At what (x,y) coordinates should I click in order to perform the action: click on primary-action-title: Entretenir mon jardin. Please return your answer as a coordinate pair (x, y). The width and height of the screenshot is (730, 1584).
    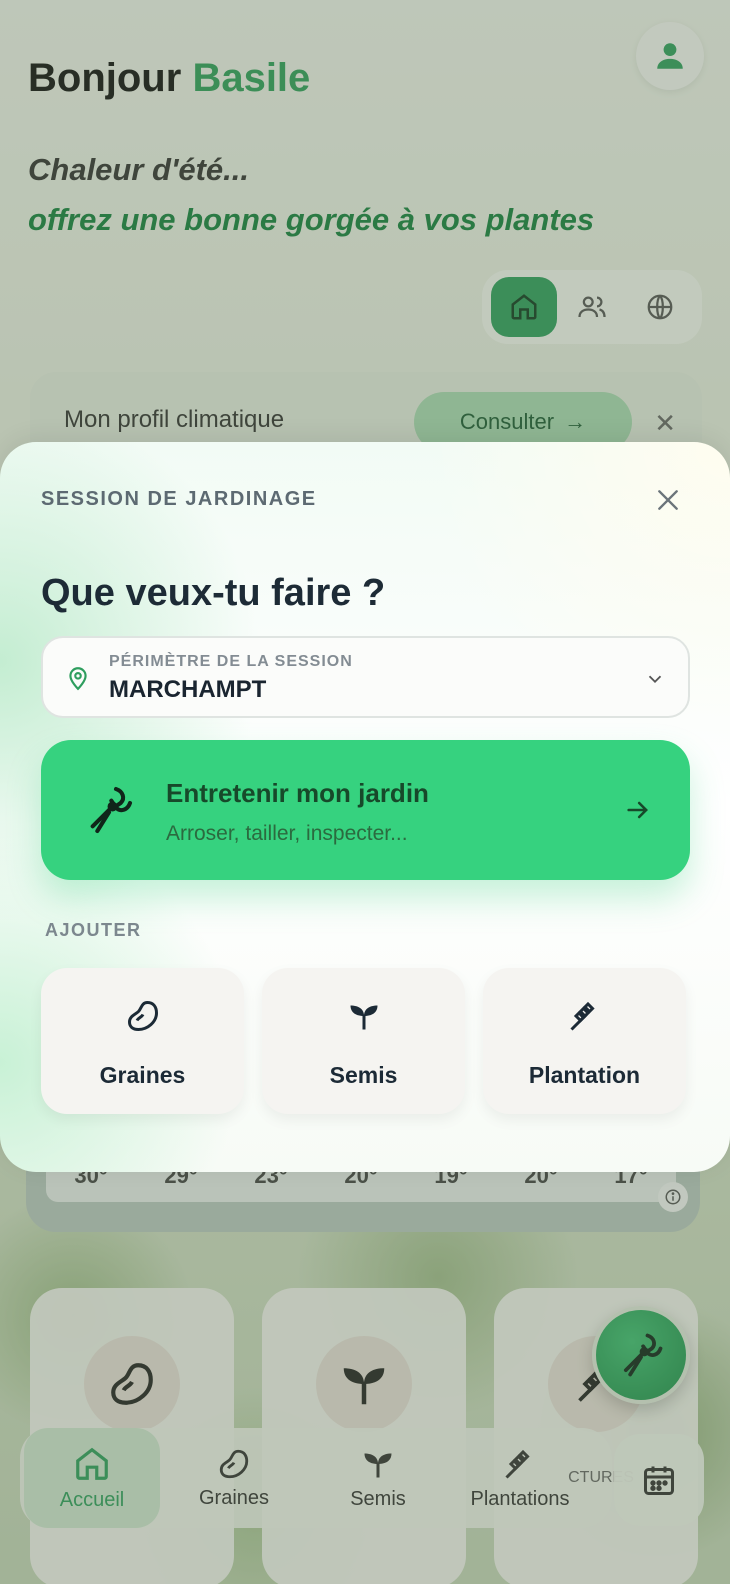
    Looking at the image, I should click on (297, 793).